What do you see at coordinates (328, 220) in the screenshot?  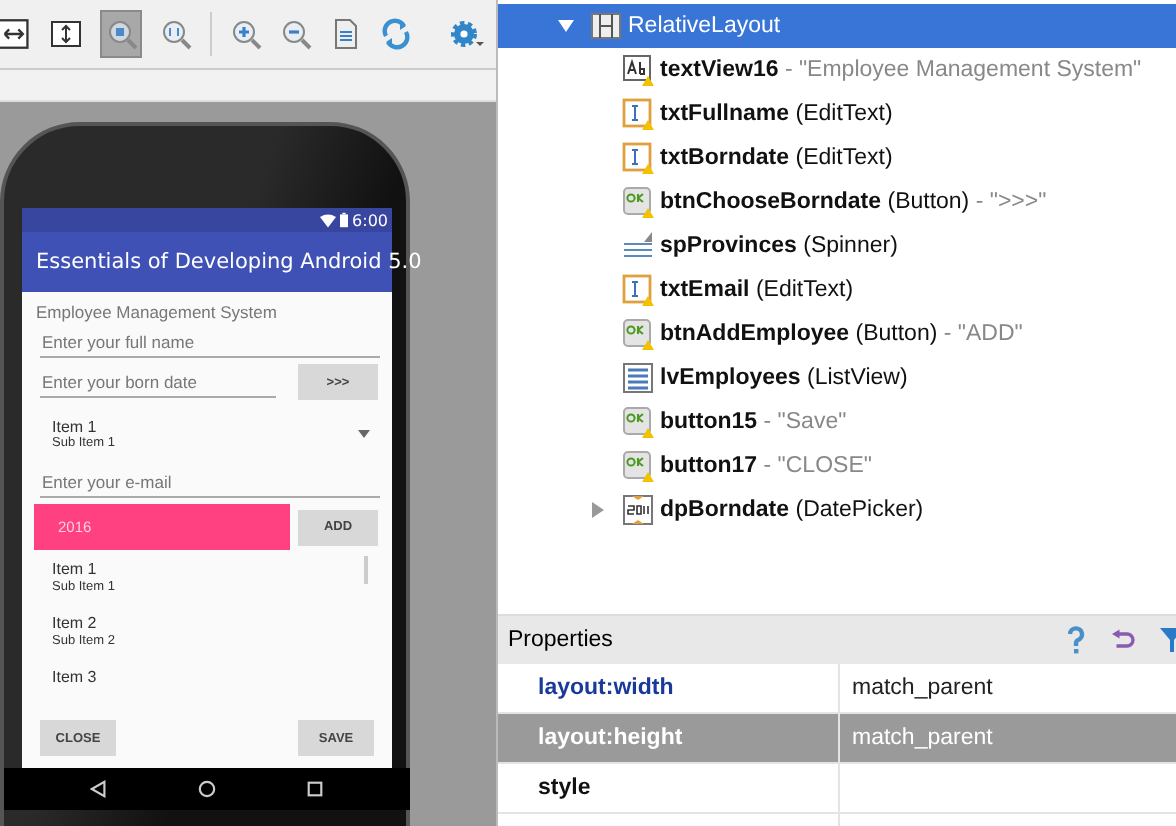 I see `wifi-icon` at bounding box center [328, 220].